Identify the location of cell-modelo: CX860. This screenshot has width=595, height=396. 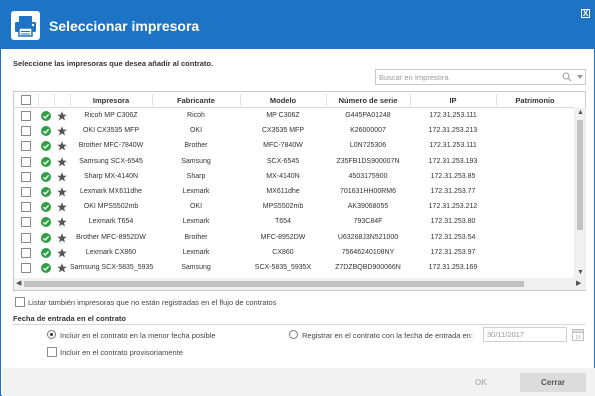
(283, 252).